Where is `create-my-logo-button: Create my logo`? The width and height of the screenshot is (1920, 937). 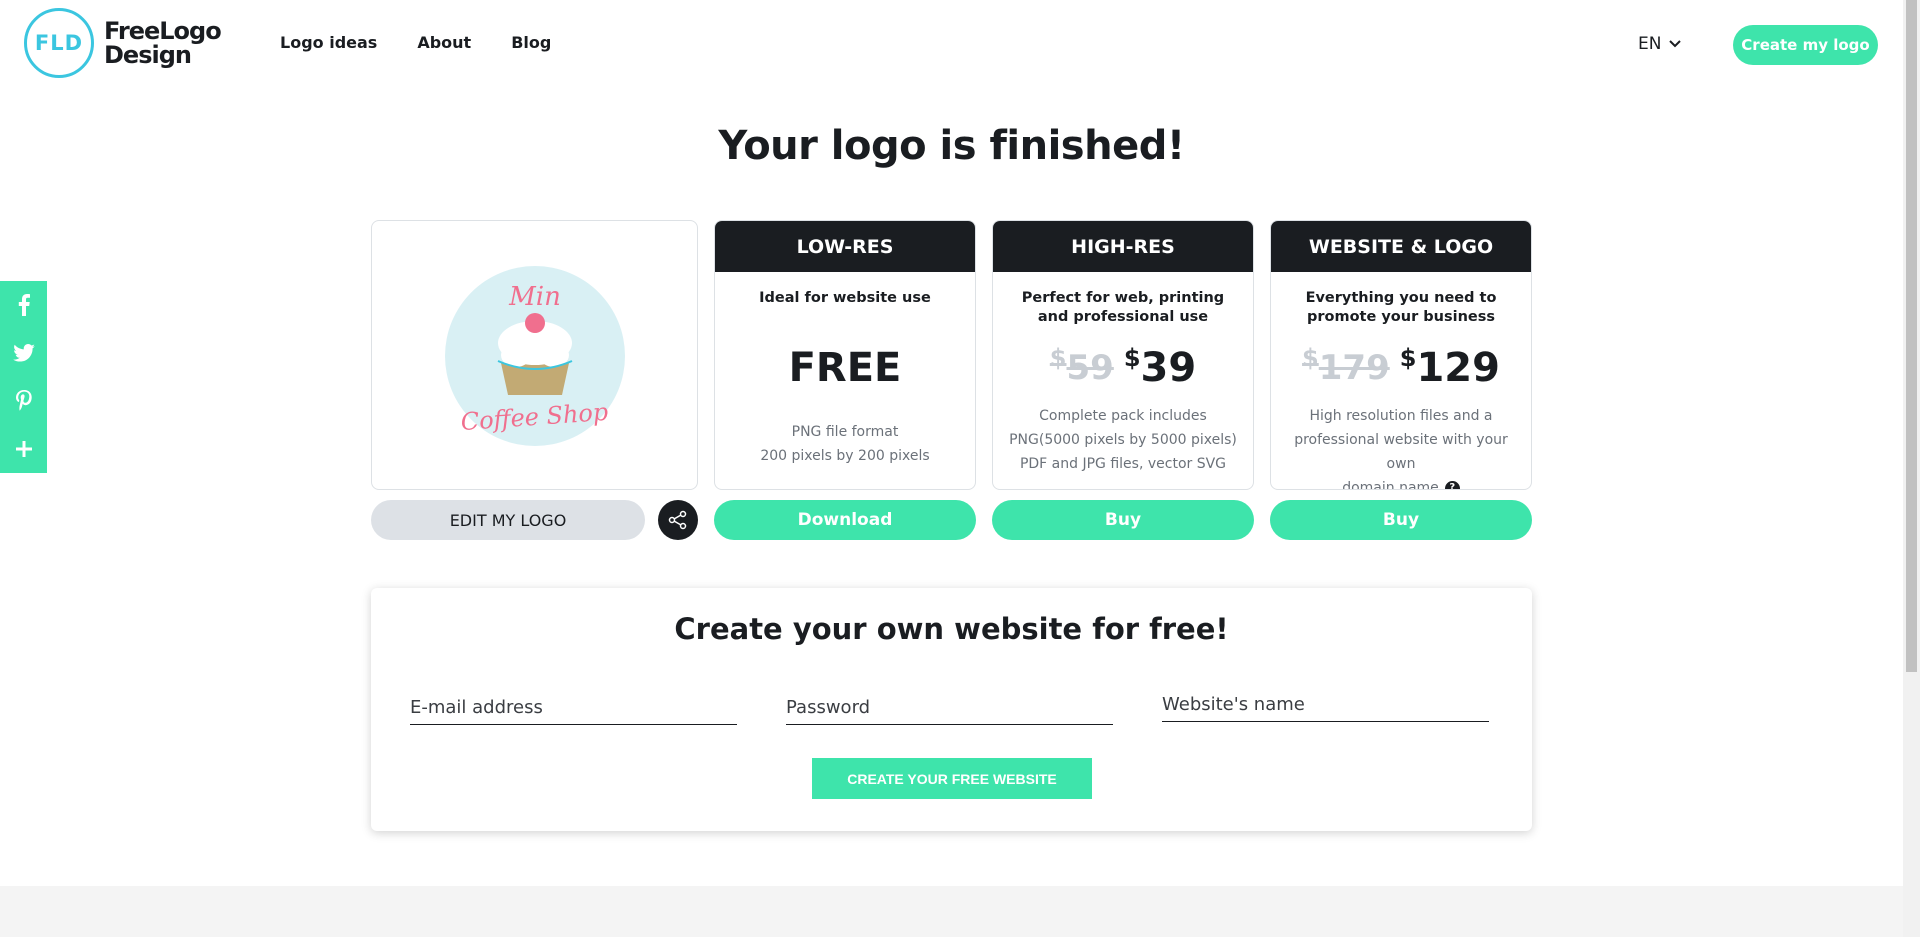 create-my-logo-button: Create my logo is located at coordinates (1805, 45).